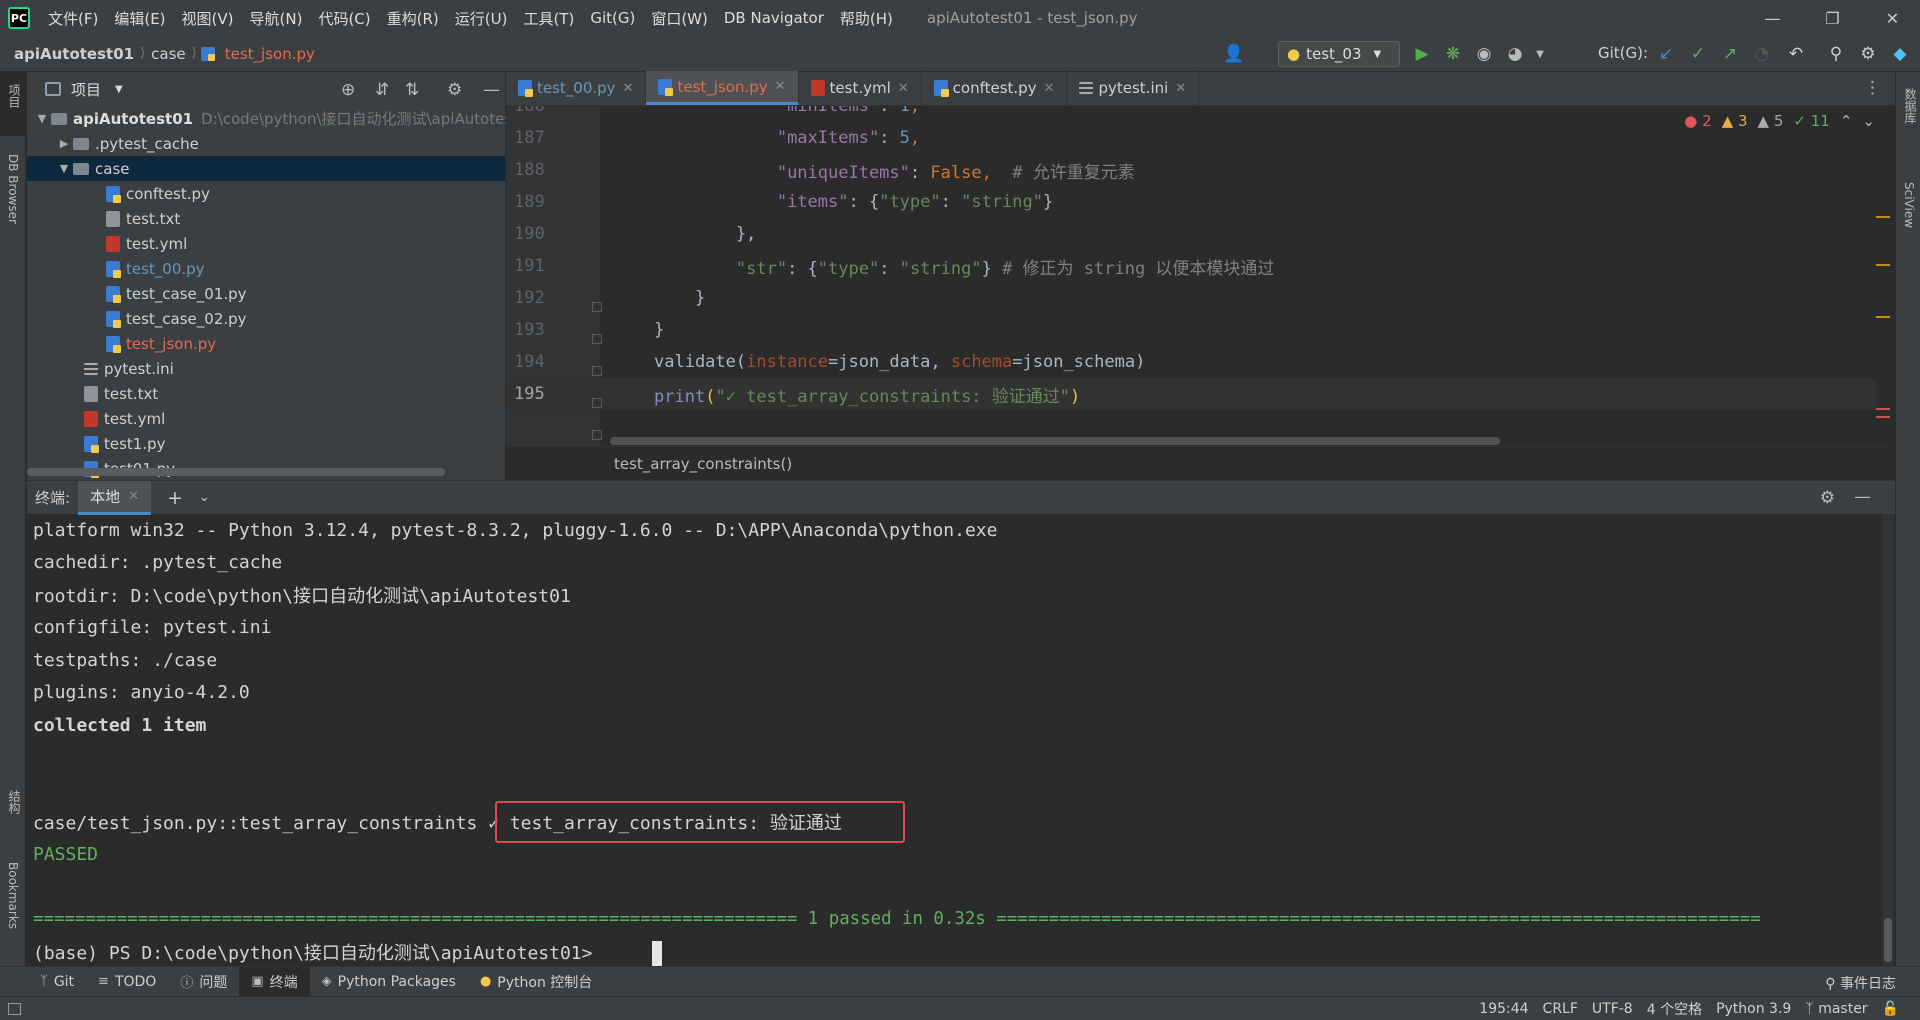 The height and width of the screenshot is (1020, 1920). I want to click on menu-refactor: 重构(R), so click(413, 18).